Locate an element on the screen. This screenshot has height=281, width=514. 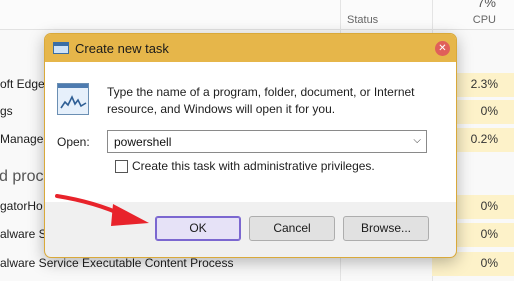
status-column-header: Status is located at coordinates (362, 20).